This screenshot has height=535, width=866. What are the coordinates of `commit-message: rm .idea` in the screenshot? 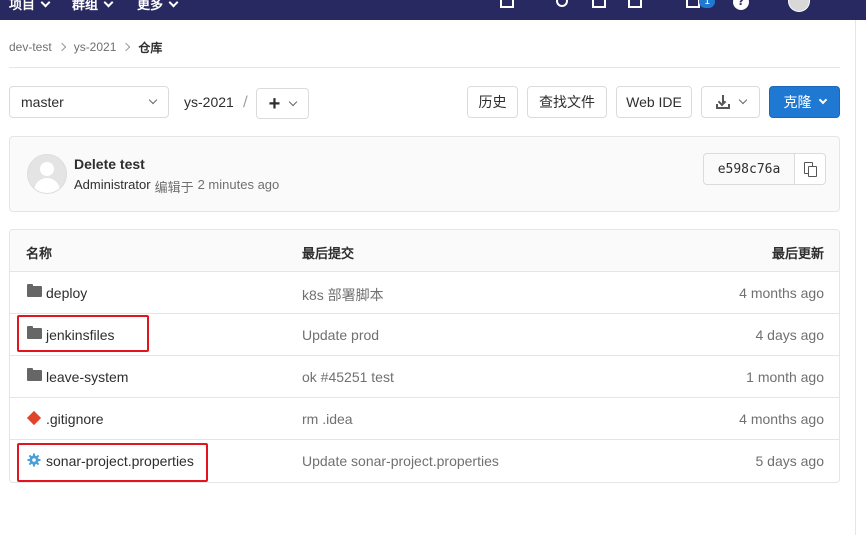 It's located at (327, 419).